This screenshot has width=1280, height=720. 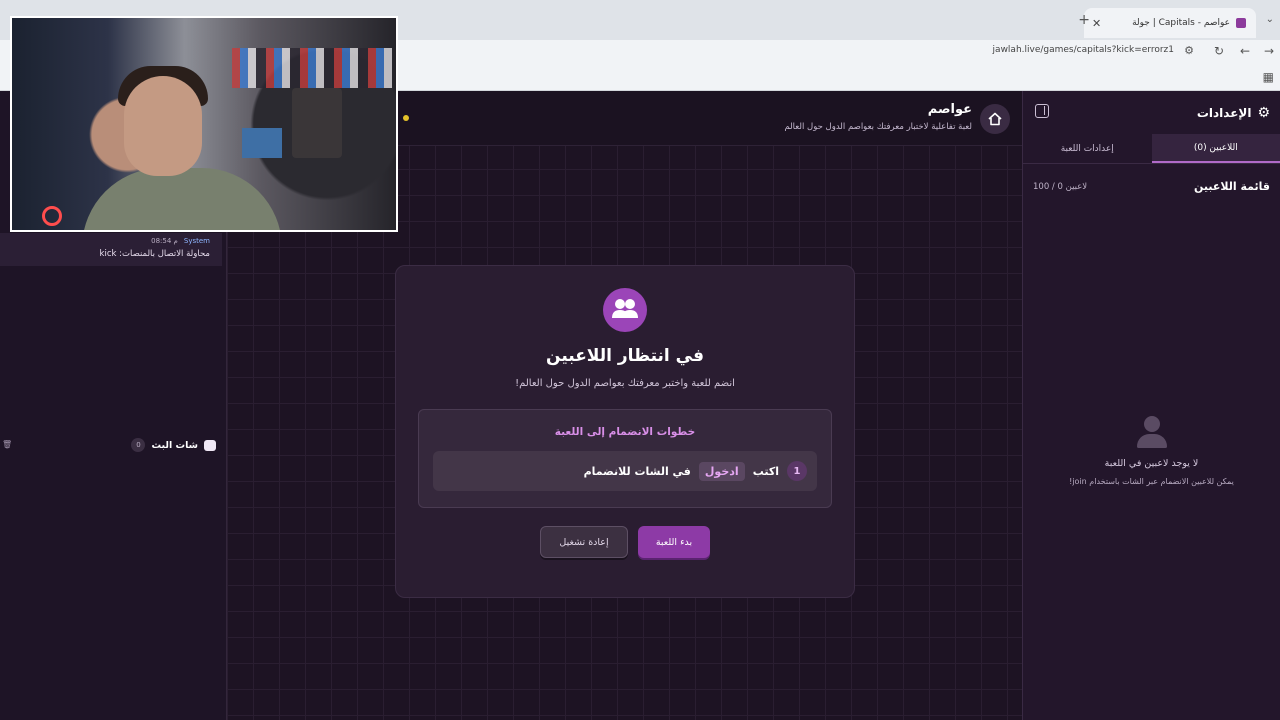 I want to click on step-prefix: اكتب, so click(x=765, y=471).